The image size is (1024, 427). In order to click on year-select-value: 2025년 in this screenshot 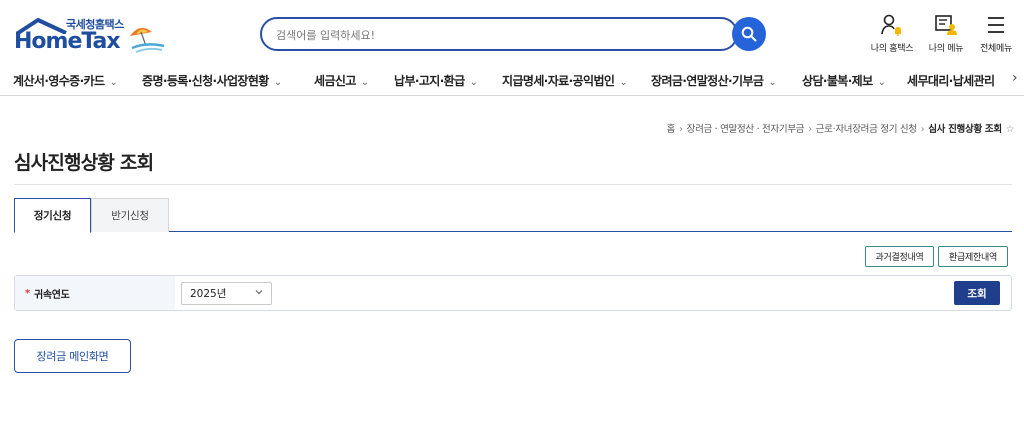, I will do `click(208, 294)`.